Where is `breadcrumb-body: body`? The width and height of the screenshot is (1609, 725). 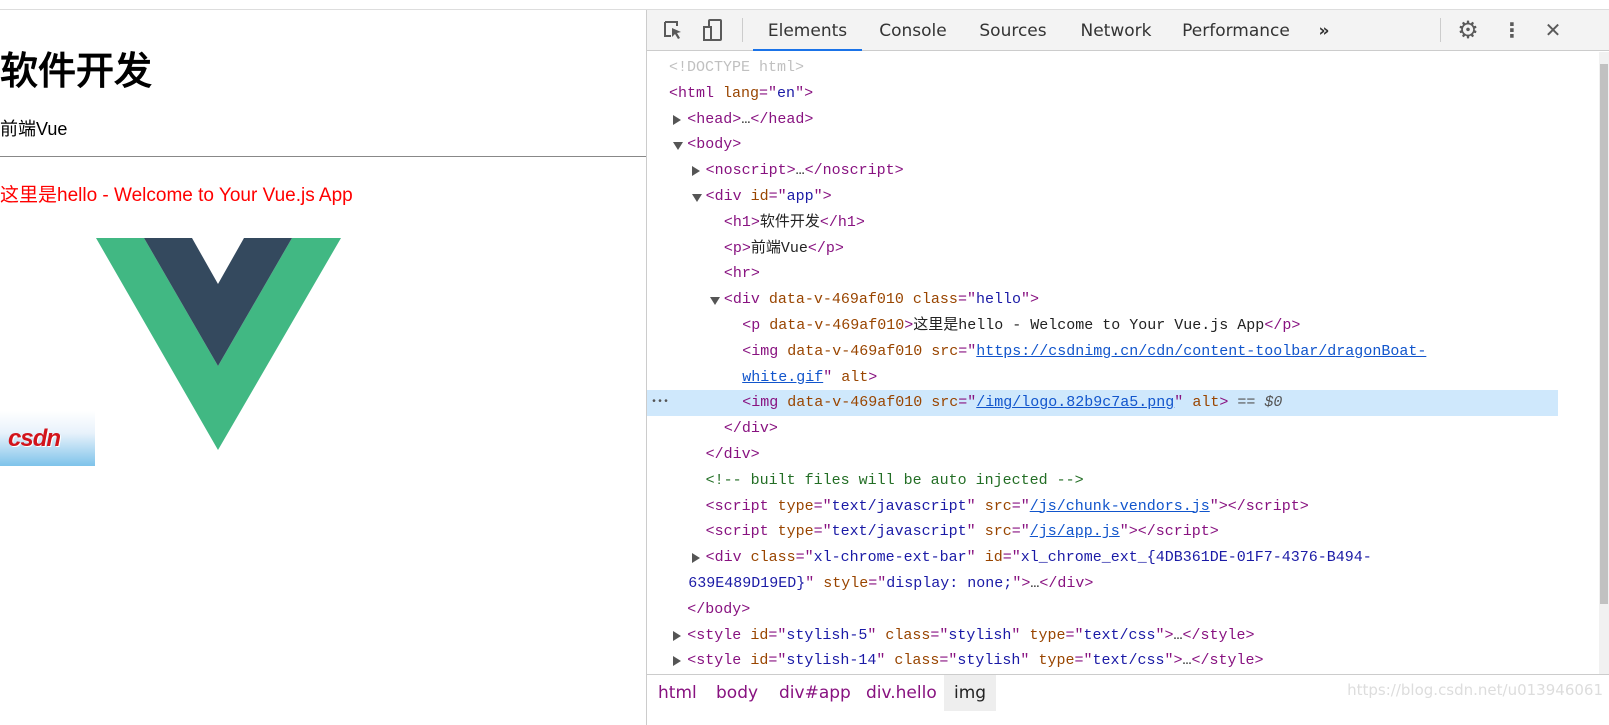
breadcrumb-body: body is located at coordinates (737, 693).